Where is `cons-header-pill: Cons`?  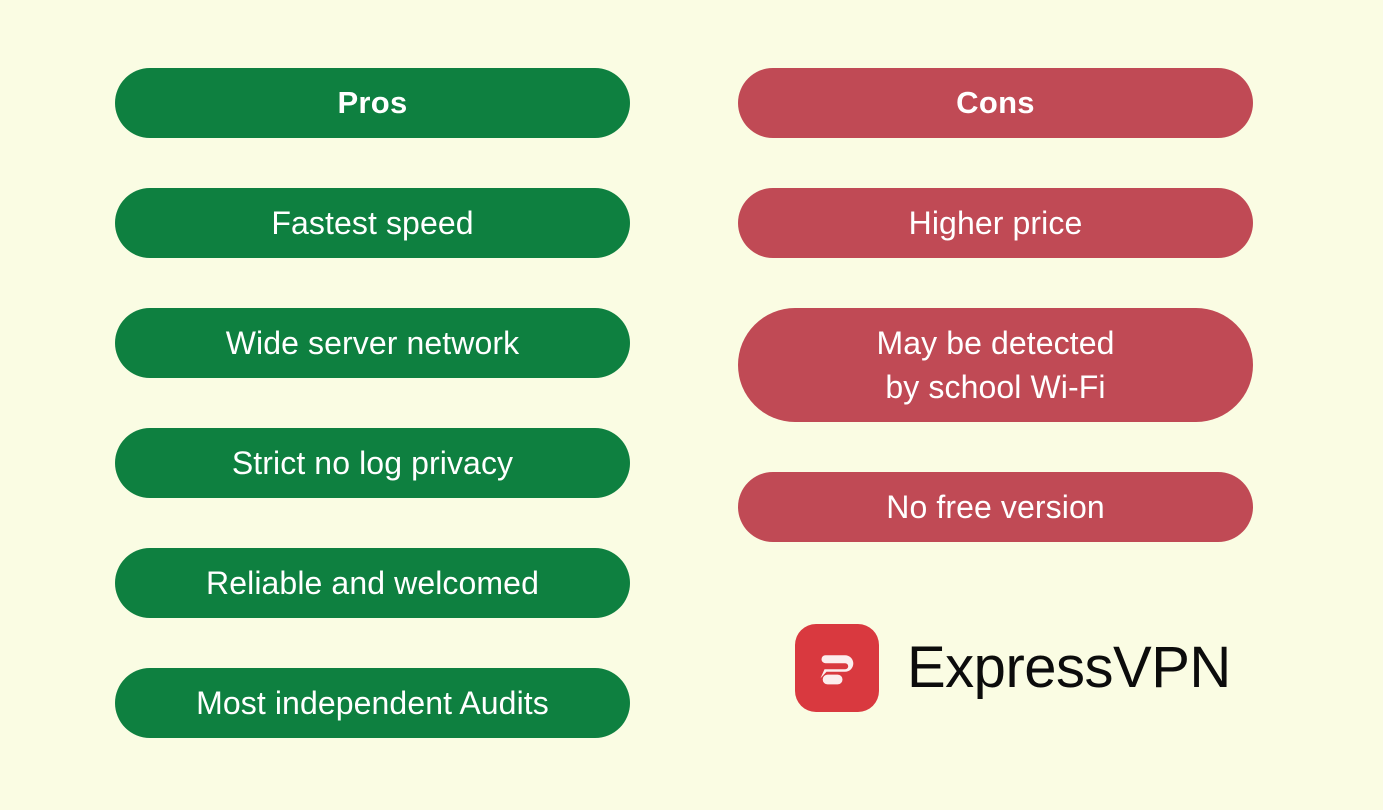
cons-header-pill: Cons is located at coordinates (995, 103).